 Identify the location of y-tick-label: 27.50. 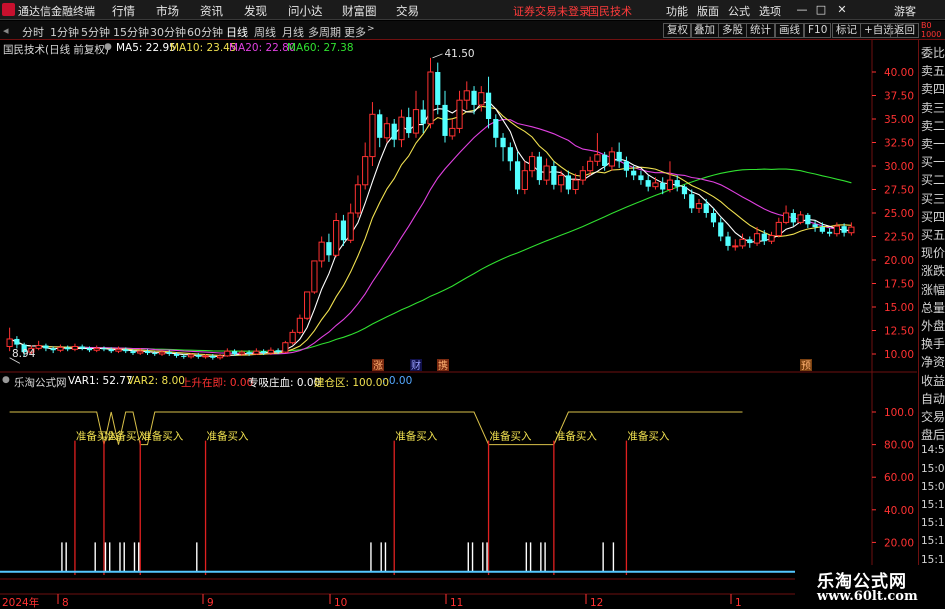
(899, 191).